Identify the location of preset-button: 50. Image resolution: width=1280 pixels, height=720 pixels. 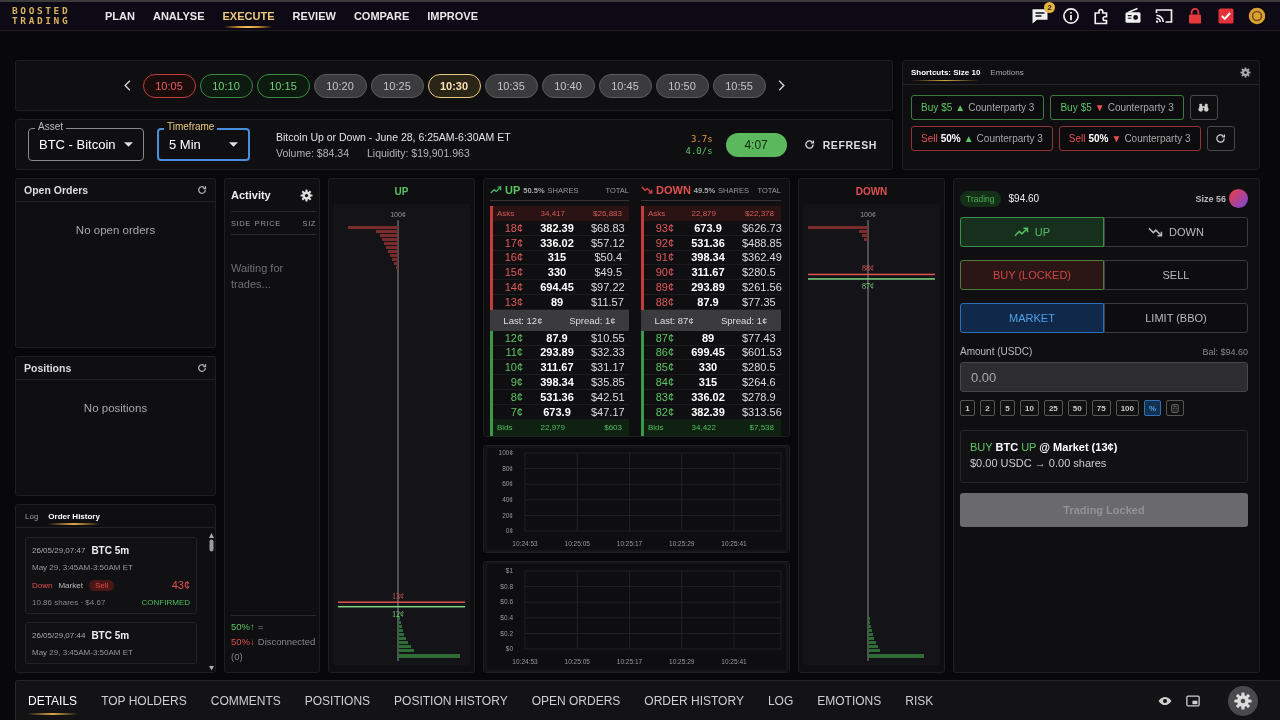
(1077, 408).